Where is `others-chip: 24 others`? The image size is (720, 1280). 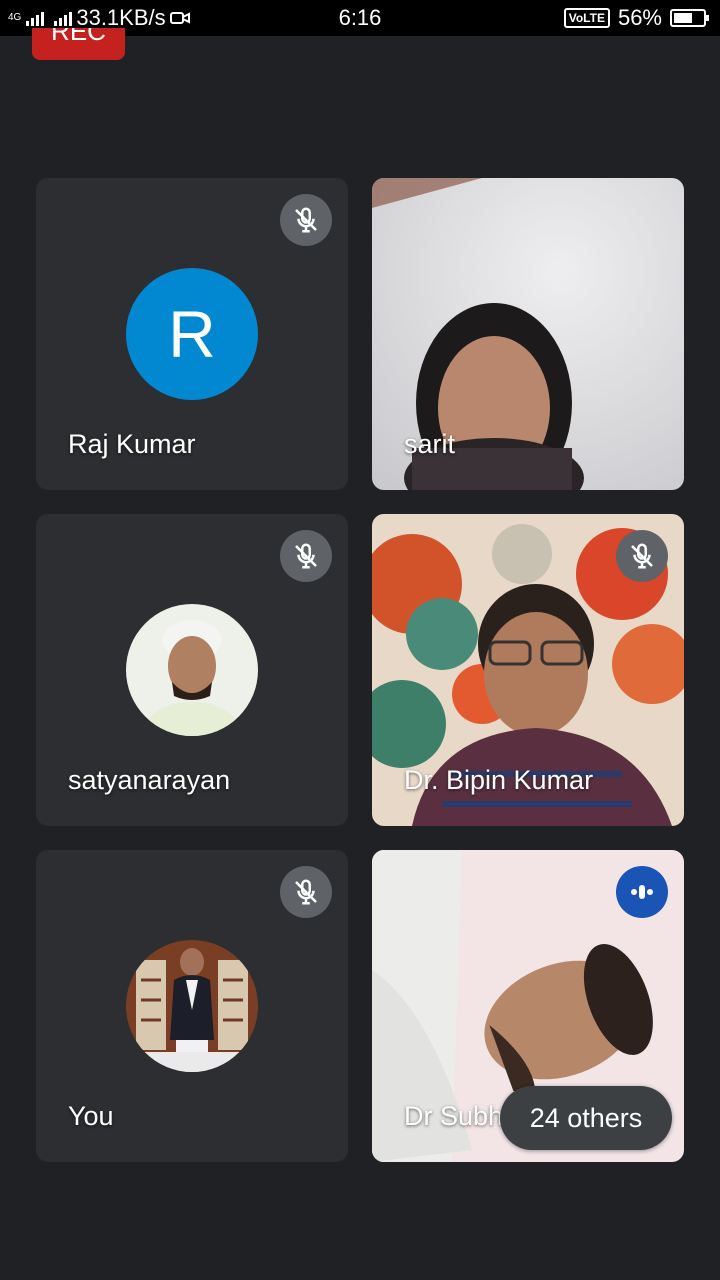
others-chip: 24 others is located at coordinates (586, 1118).